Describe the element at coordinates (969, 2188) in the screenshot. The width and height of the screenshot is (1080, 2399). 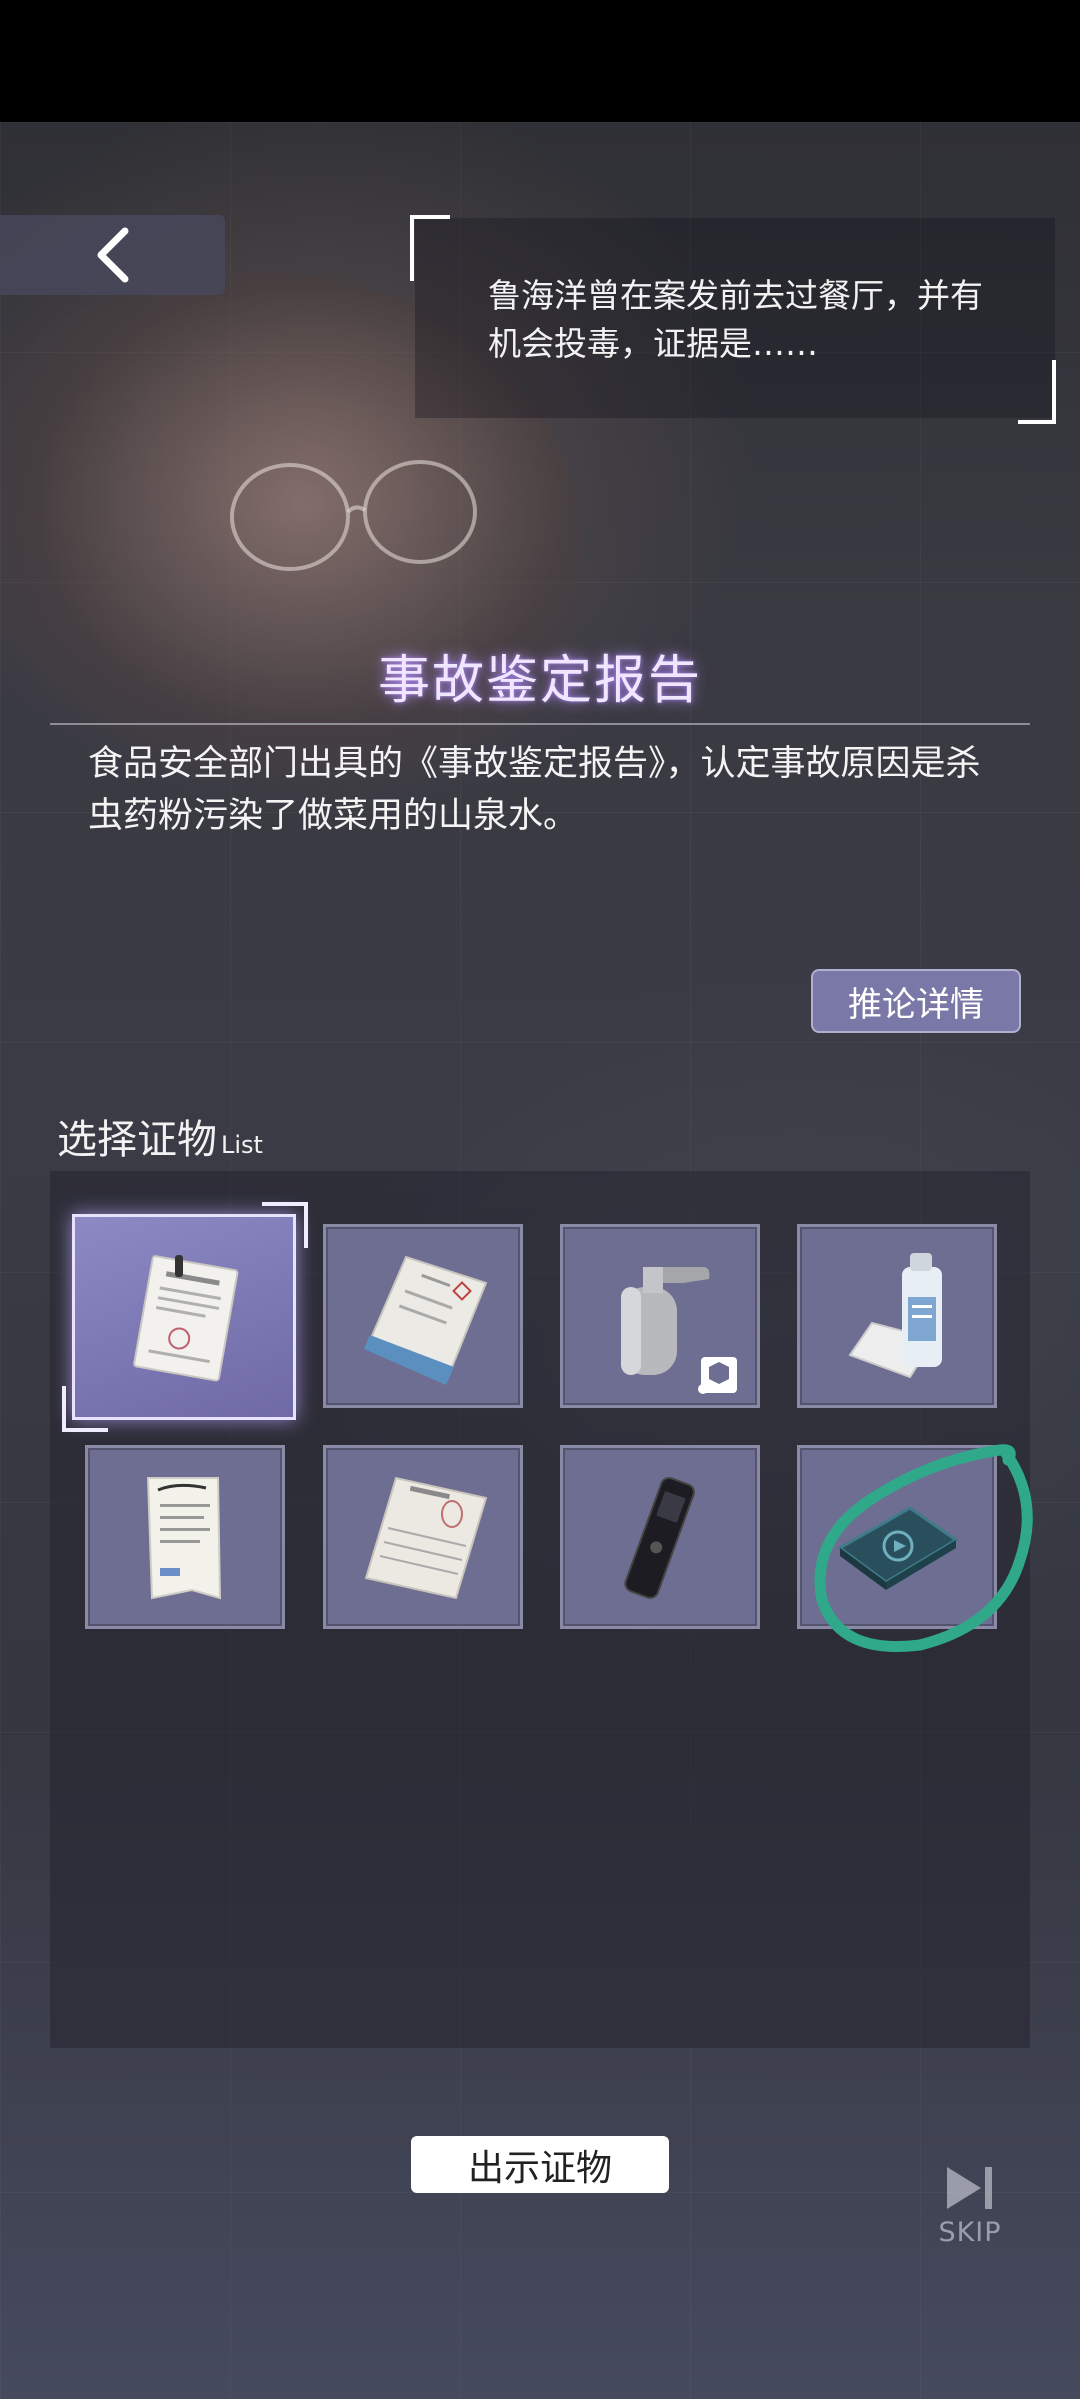
I see `skip-forward-icon` at that location.